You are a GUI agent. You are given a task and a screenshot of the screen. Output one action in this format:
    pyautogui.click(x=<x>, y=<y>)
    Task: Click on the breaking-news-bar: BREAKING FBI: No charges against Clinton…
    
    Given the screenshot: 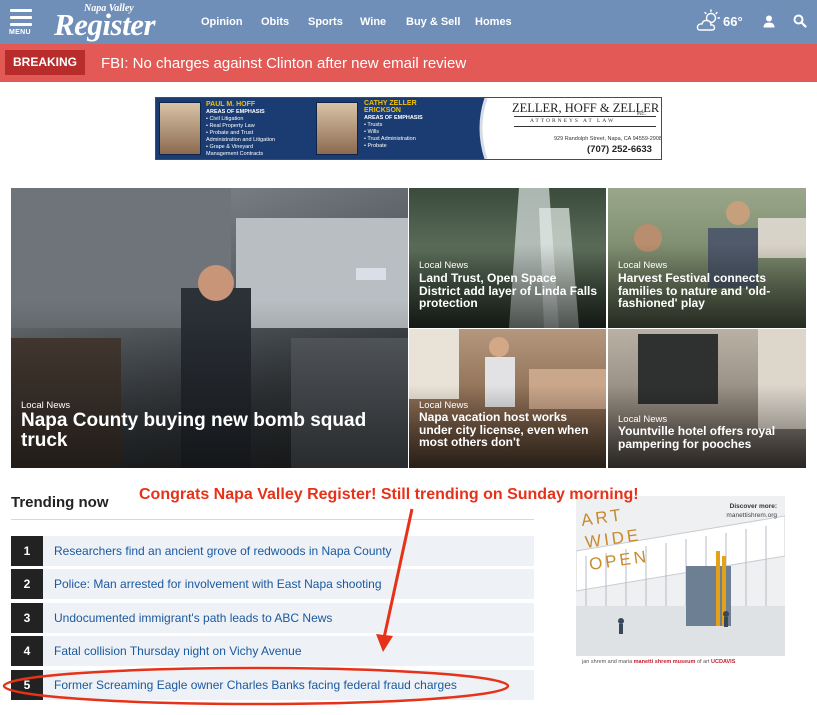 What is the action you would take?
    pyautogui.click(x=408, y=63)
    